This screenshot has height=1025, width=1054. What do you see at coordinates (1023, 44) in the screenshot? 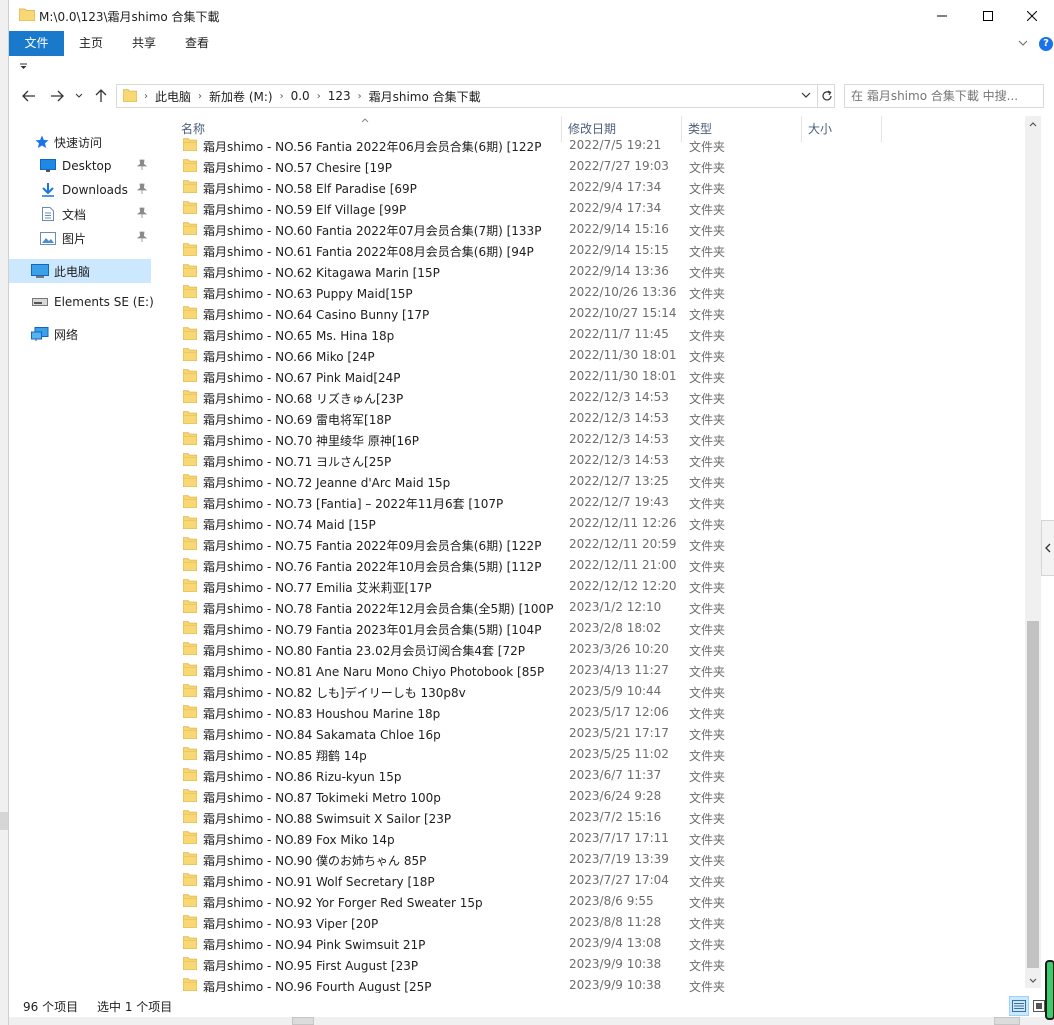
I see `ribbon-expand-icon` at bounding box center [1023, 44].